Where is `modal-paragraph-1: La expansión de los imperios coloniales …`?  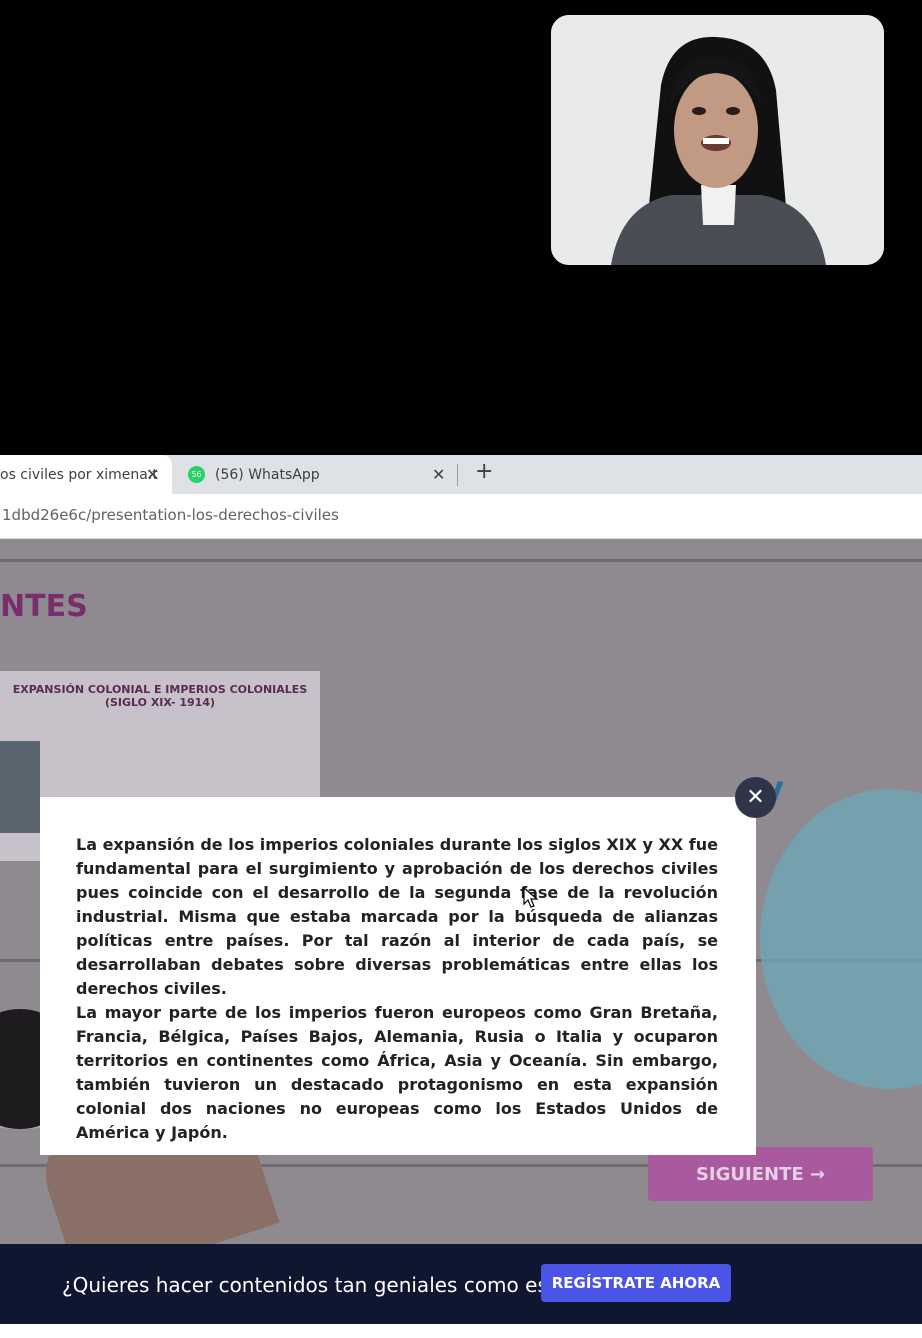 modal-paragraph-1: La expansión de los imperios coloniales … is located at coordinates (397, 916).